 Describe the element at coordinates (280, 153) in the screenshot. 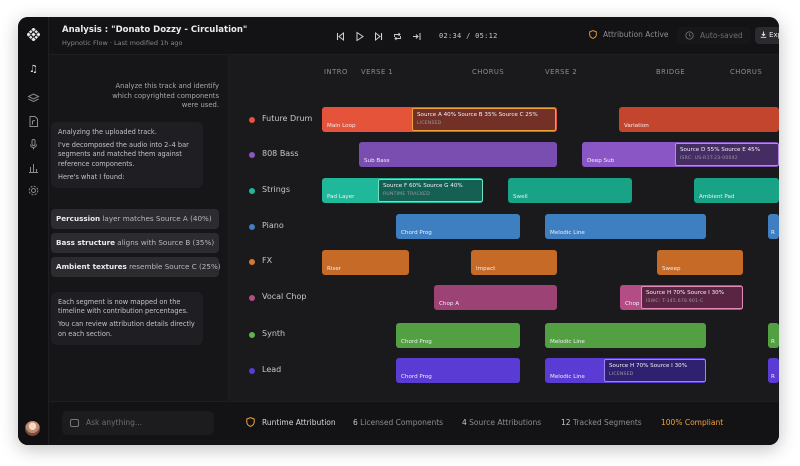

I see `track-name: 808 Bass` at that location.